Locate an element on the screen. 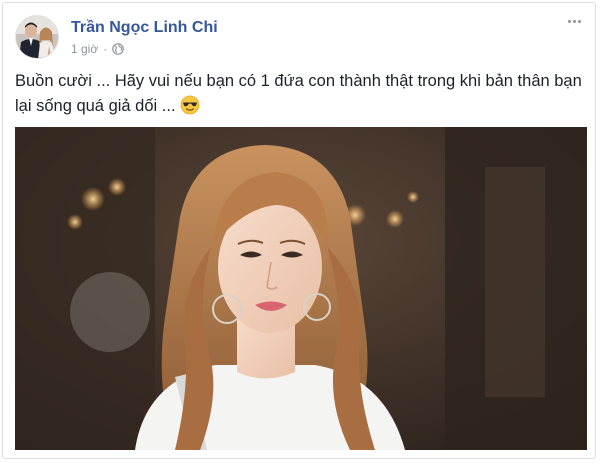  sunglasses-emoji-icon is located at coordinates (190, 105).